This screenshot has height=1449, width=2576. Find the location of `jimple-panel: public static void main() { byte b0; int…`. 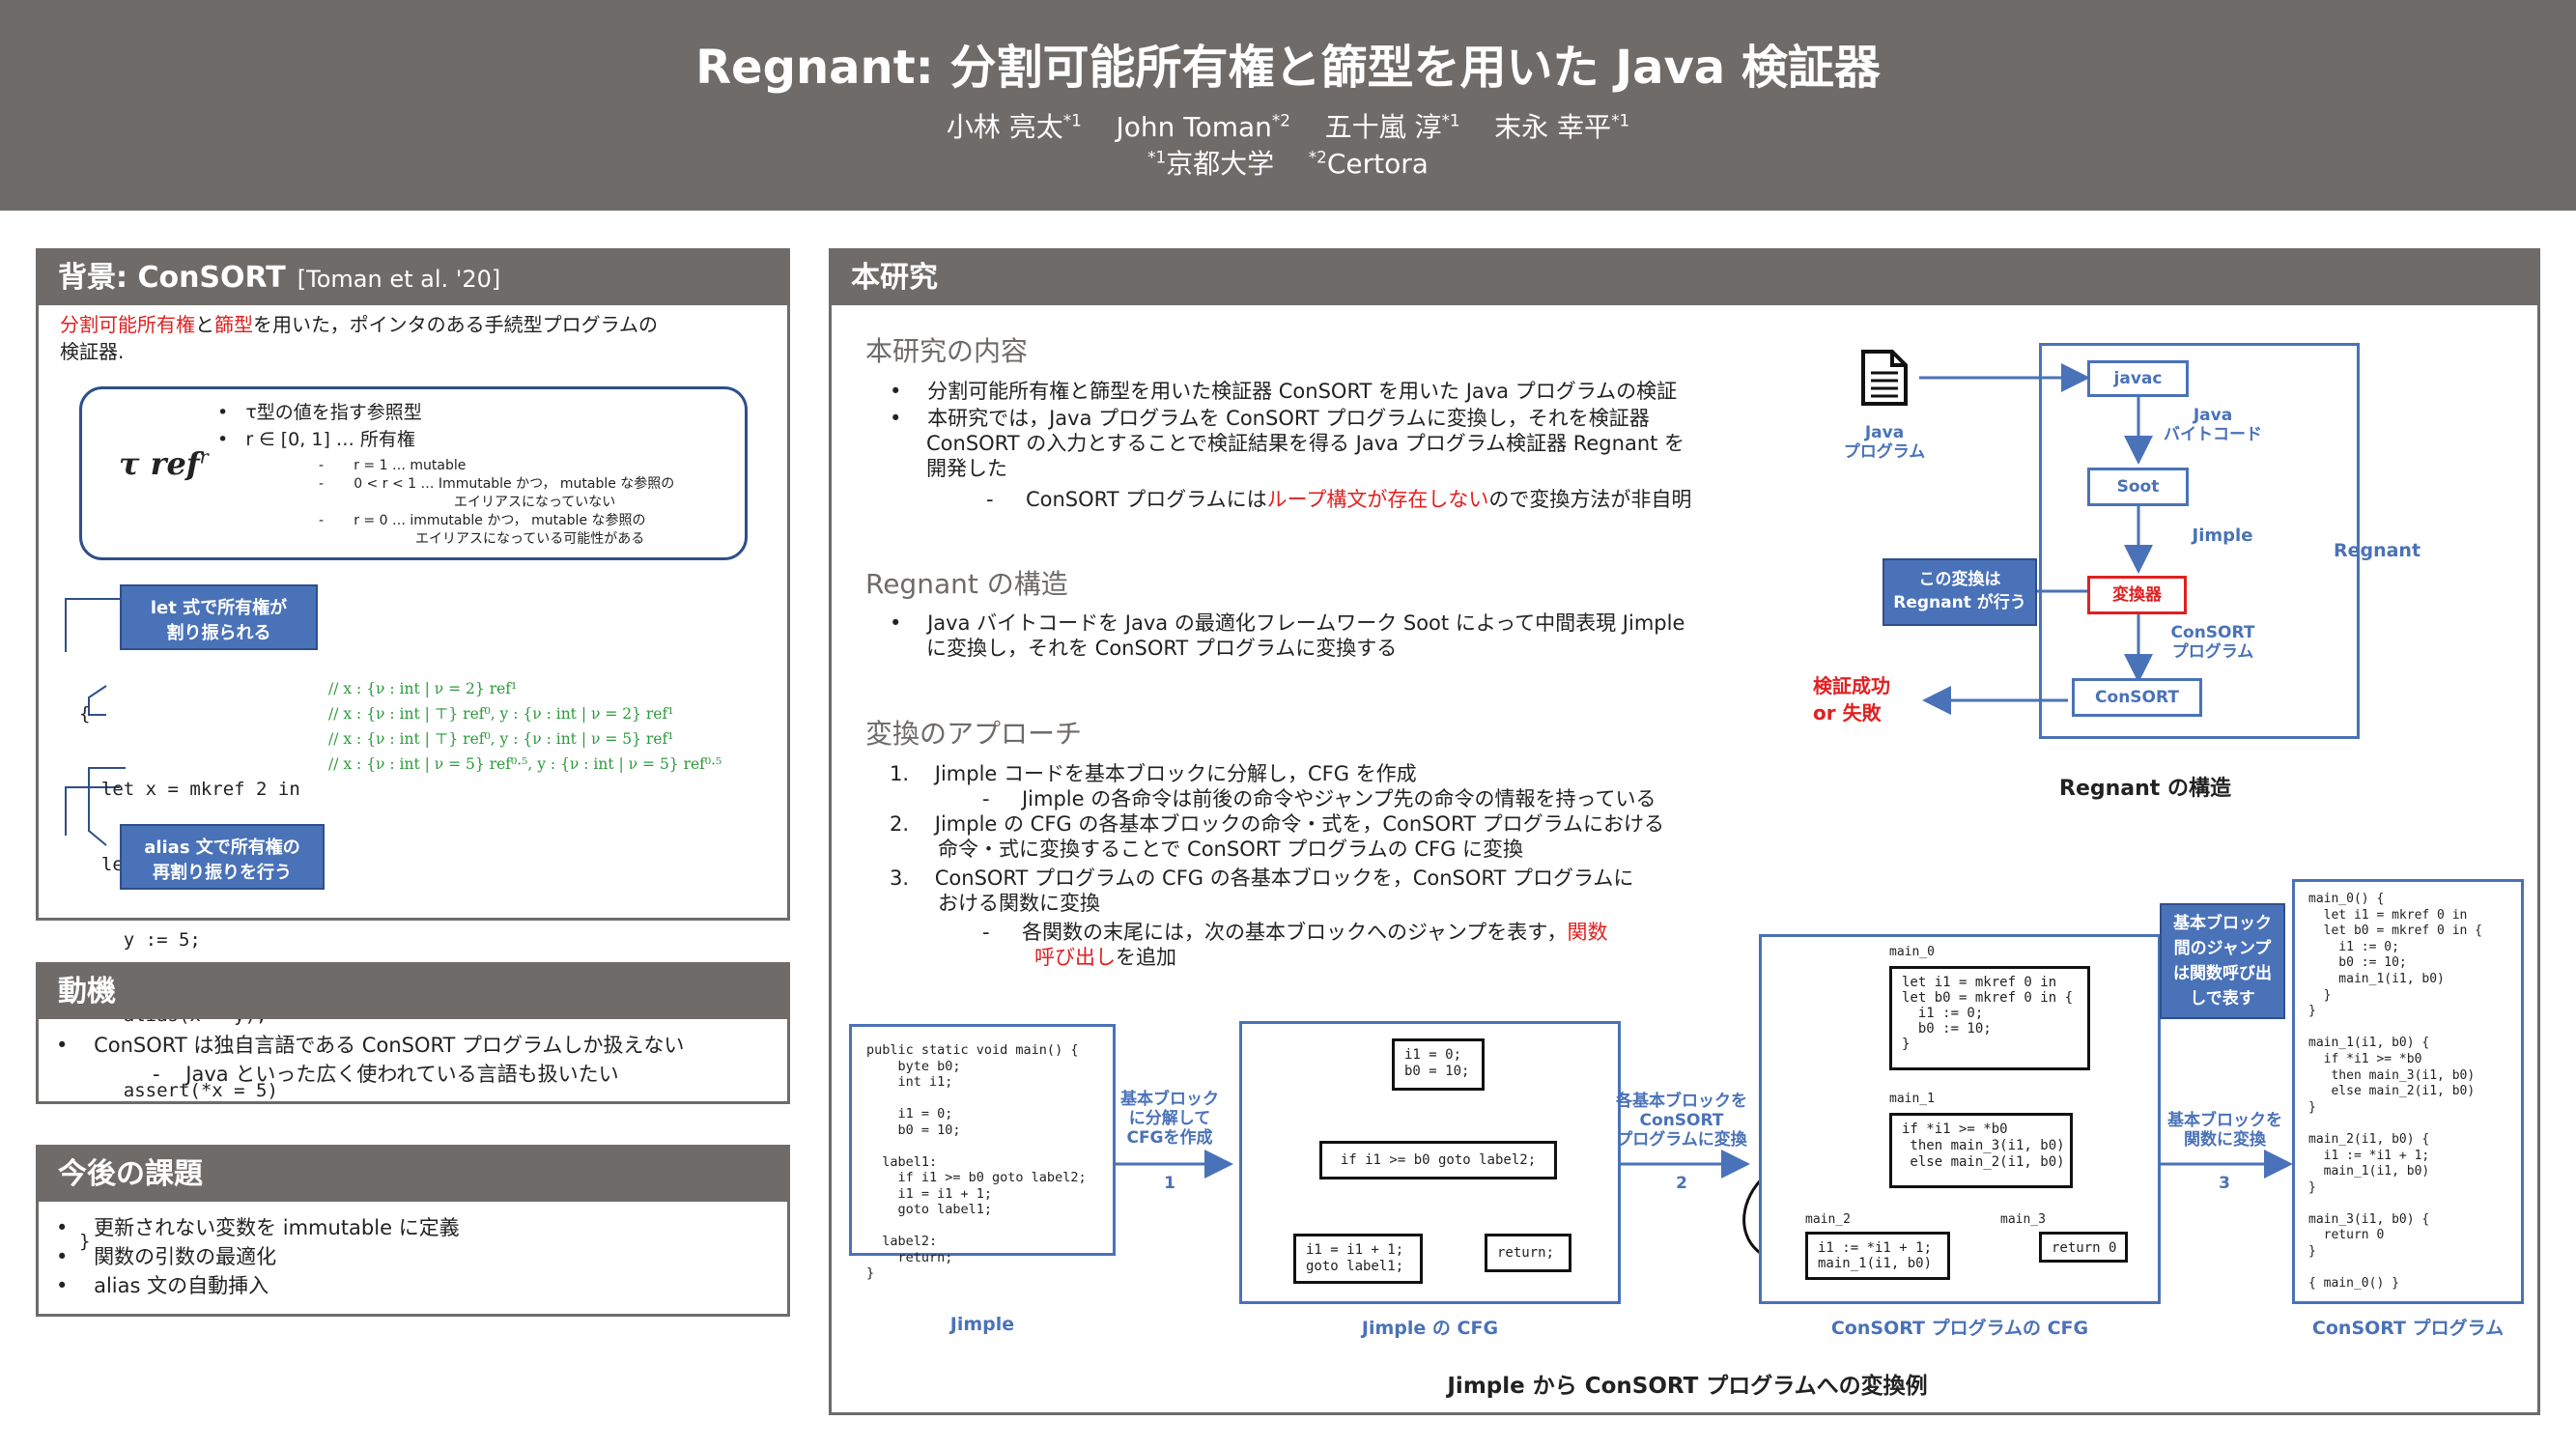

jimple-panel: public static void main() { byte b0; int… is located at coordinates (982, 1152).